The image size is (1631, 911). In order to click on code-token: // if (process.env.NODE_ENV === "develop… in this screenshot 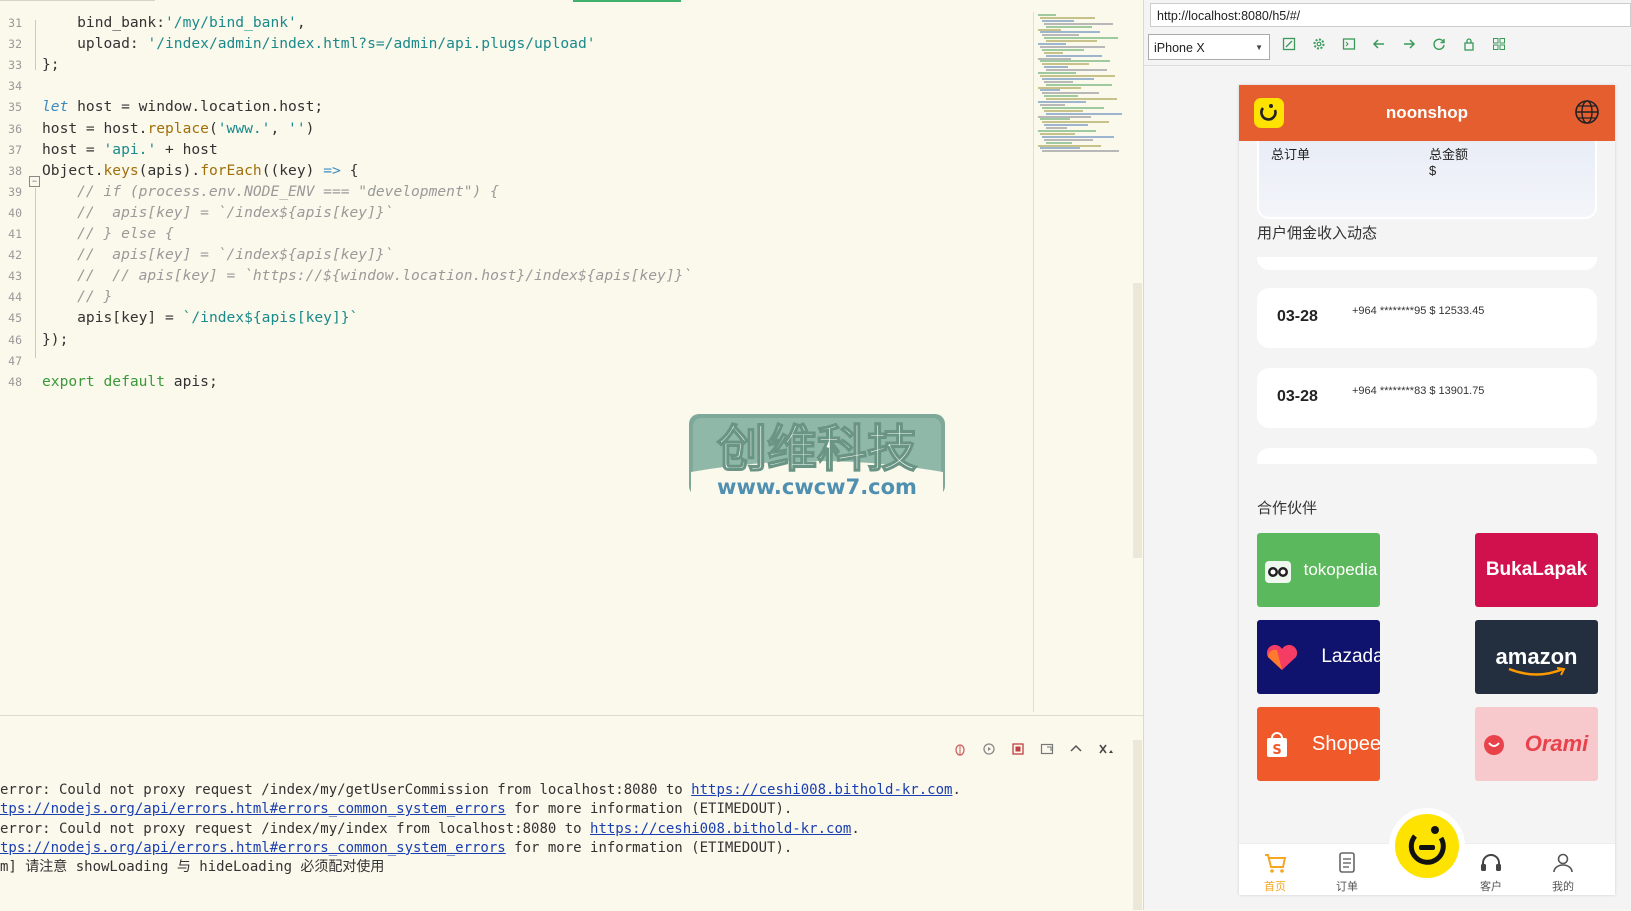, I will do `click(270, 191)`.